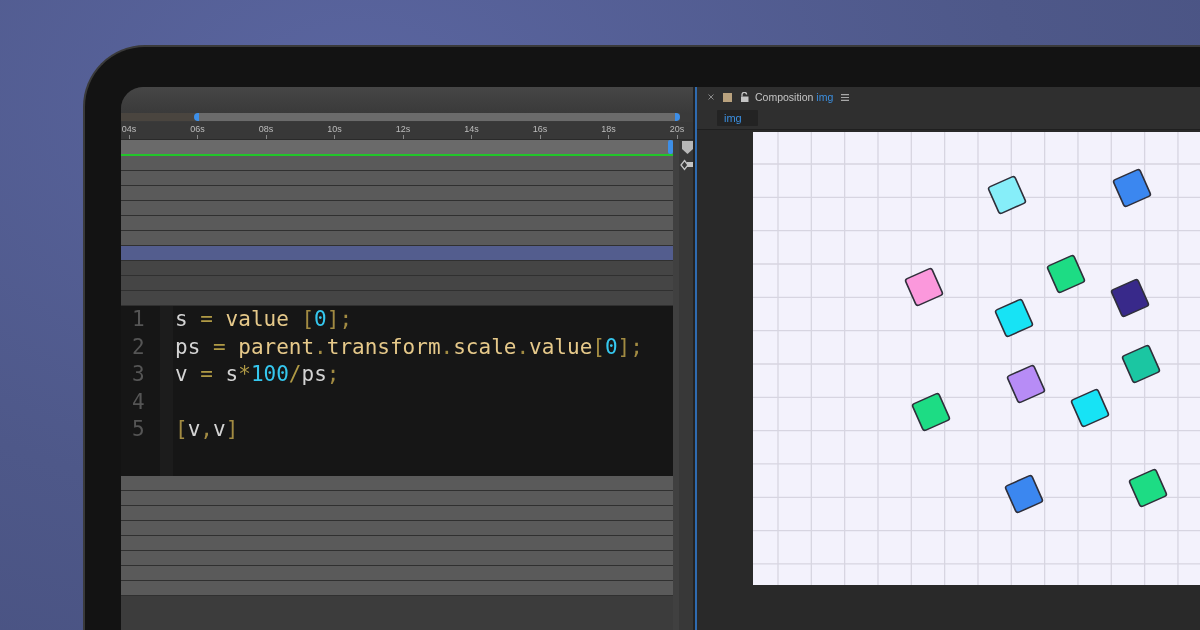 This screenshot has height=630, width=1200. What do you see at coordinates (264, 319) in the screenshot?
I see `code-line: s = value [0];` at bounding box center [264, 319].